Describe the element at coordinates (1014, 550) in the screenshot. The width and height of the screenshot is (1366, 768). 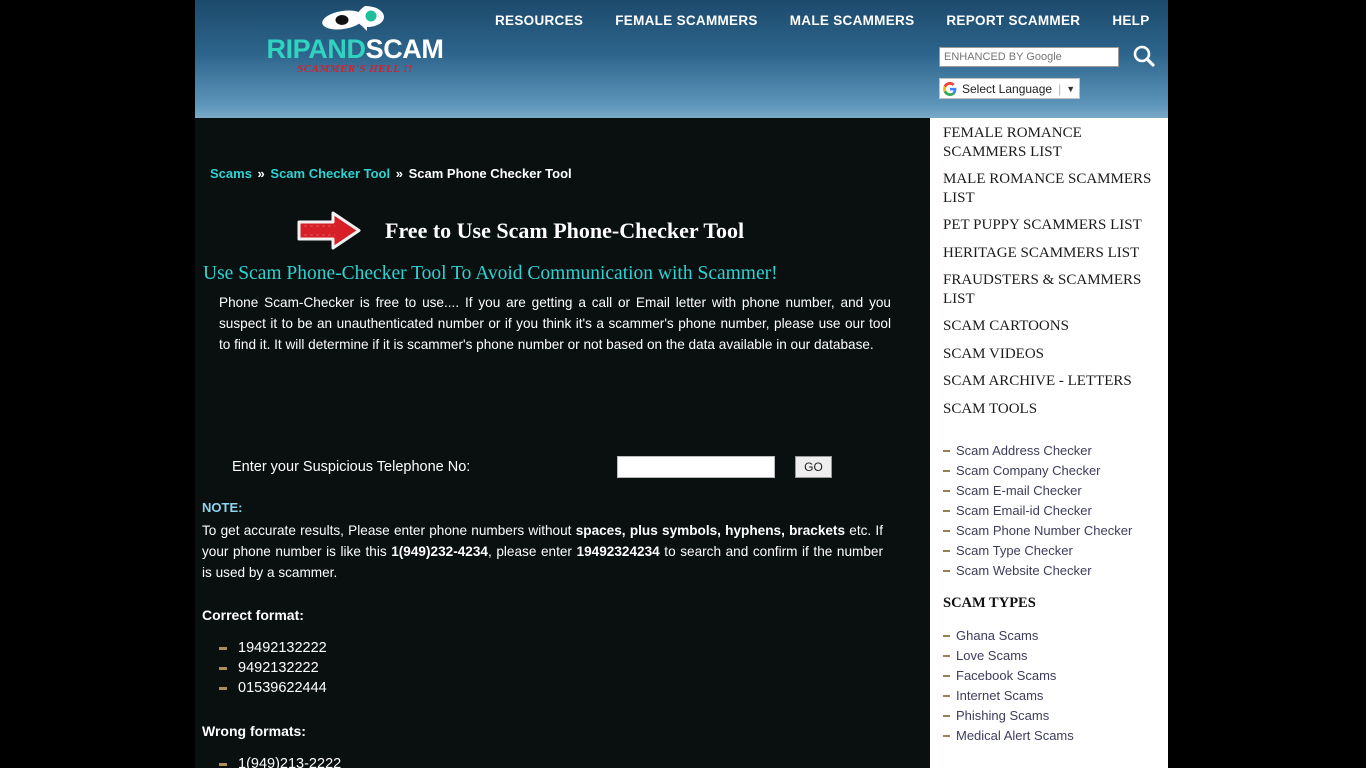
I see `sidebar-link-label: Scam Type Checker` at that location.